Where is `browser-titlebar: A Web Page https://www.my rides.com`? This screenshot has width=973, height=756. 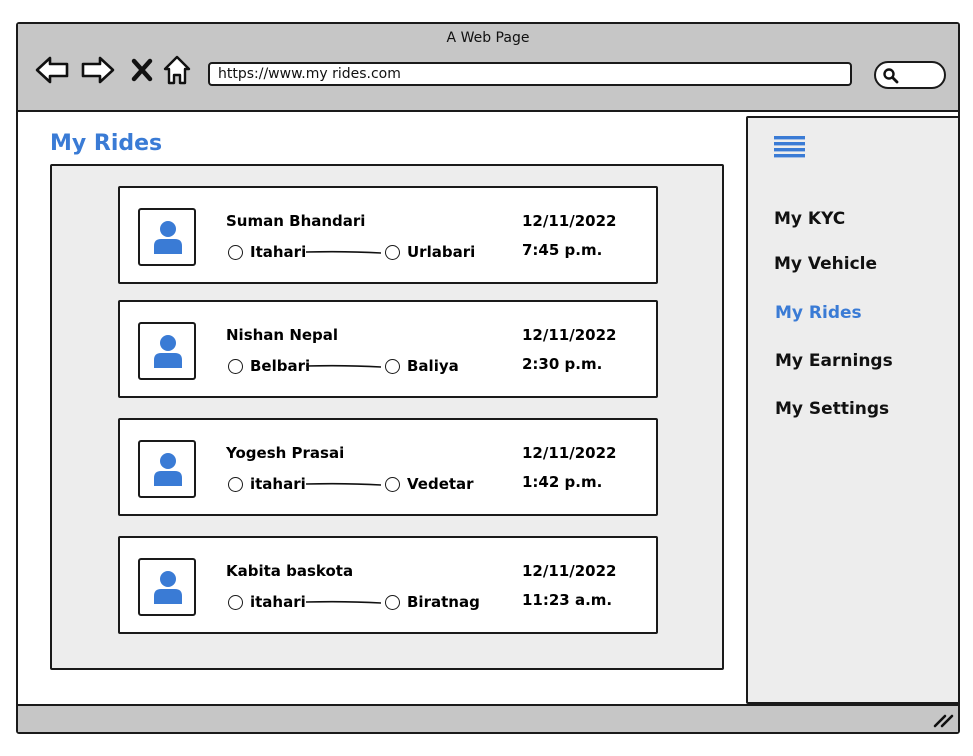 browser-titlebar: A Web Page https://www.my rides.com is located at coordinates (488, 68).